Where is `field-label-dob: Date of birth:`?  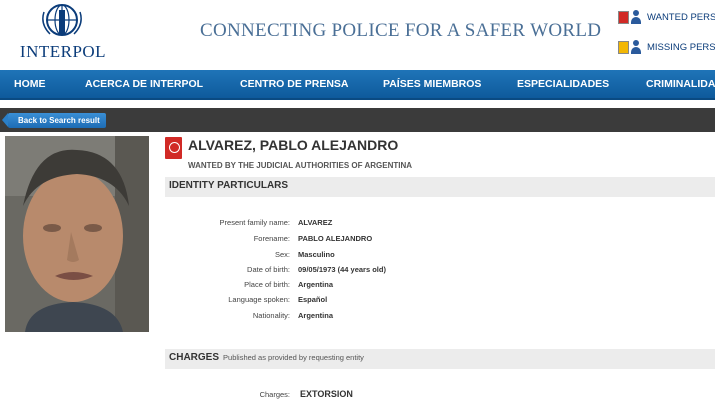 field-label-dob: Date of birth: is located at coordinates (268, 269).